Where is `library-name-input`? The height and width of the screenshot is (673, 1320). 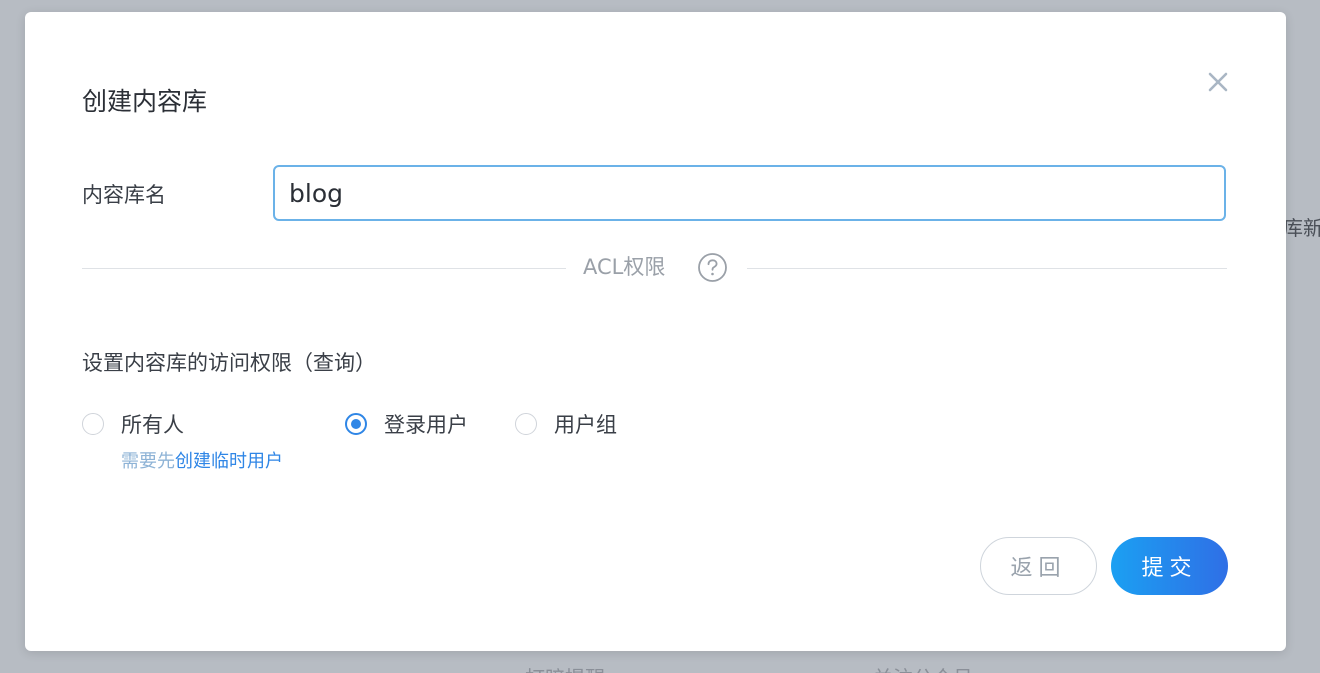
library-name-input is located at coordinates (749, 193).